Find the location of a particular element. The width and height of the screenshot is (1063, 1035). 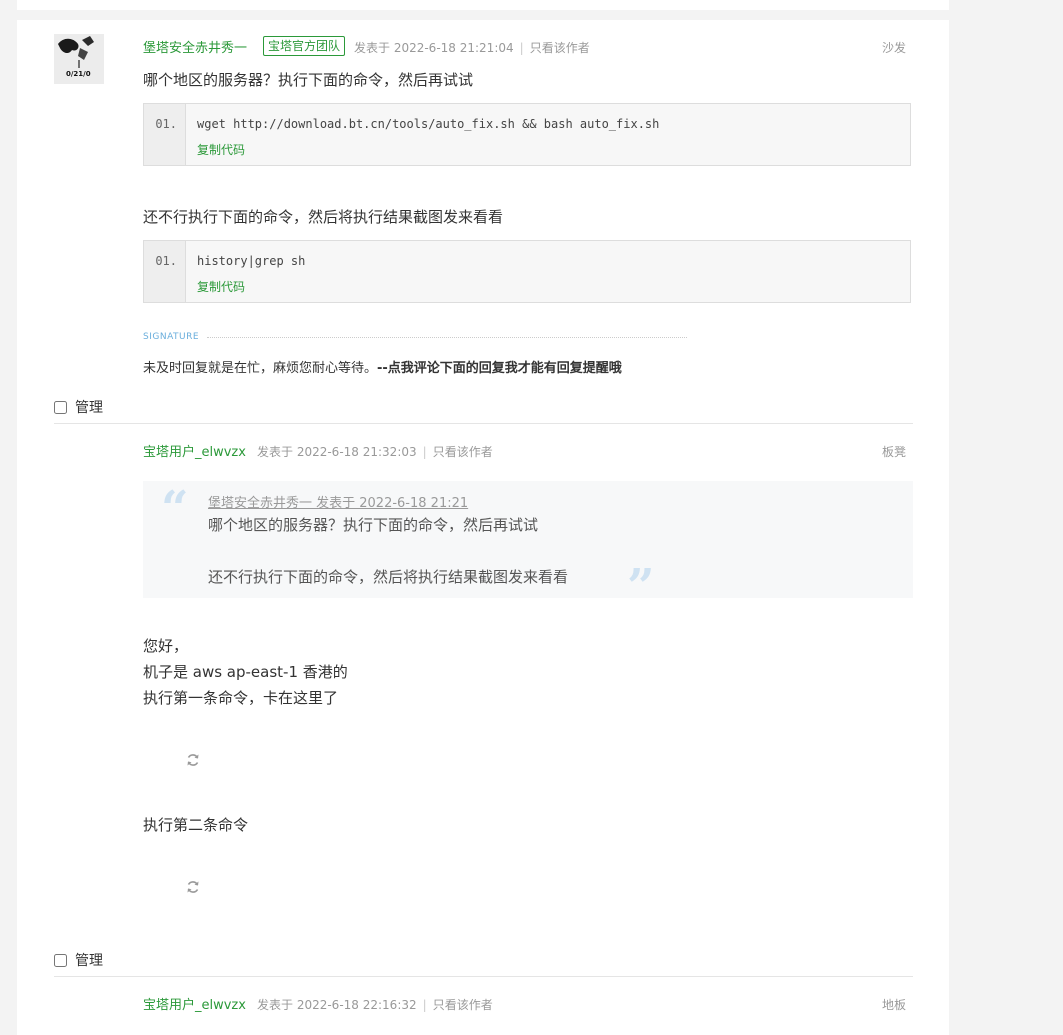

post-text: 机子是 aws ap-east-1 香港的 is located at coordinates (245, 672).